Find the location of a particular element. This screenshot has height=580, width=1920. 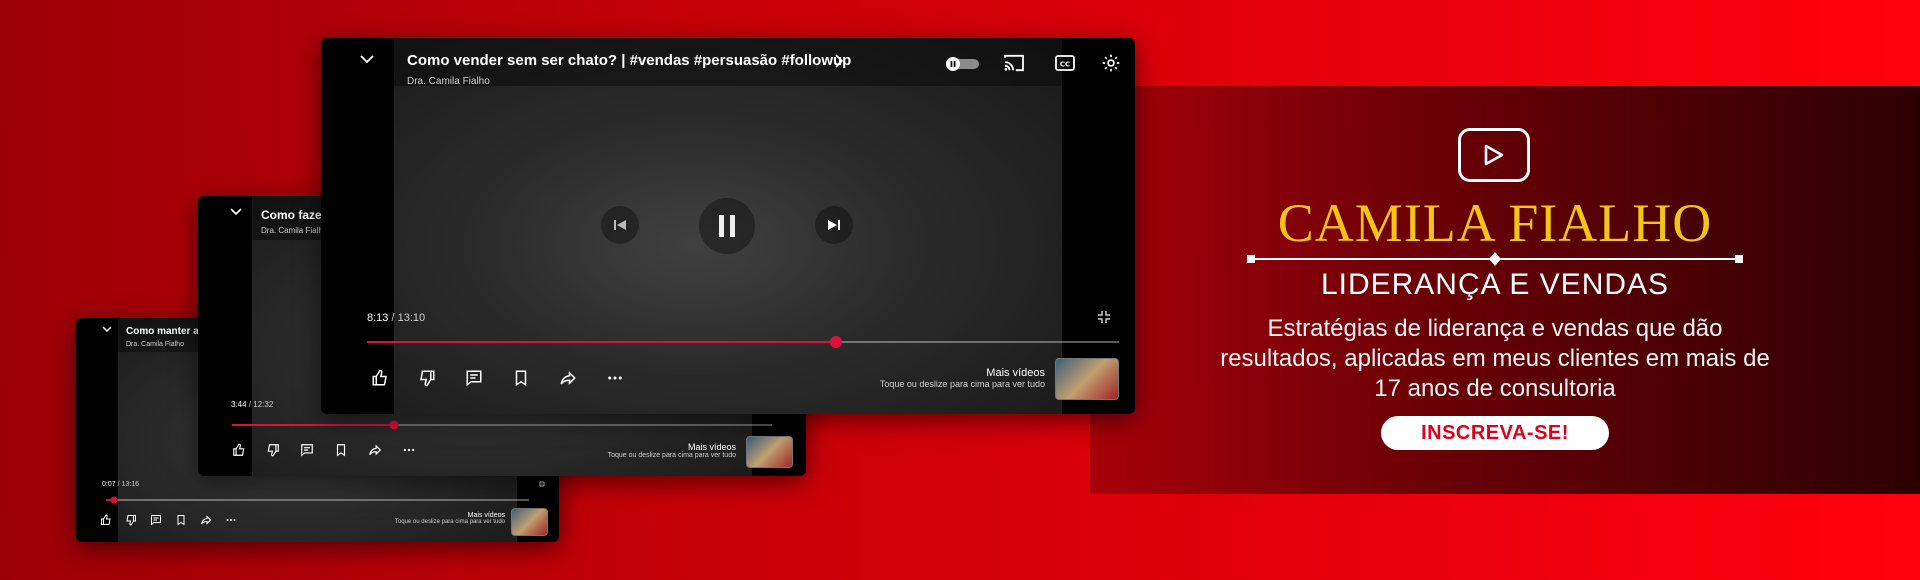

brand-subtitle: LIDERANÇA E VENDAS is located at coordinates (1495, 284).